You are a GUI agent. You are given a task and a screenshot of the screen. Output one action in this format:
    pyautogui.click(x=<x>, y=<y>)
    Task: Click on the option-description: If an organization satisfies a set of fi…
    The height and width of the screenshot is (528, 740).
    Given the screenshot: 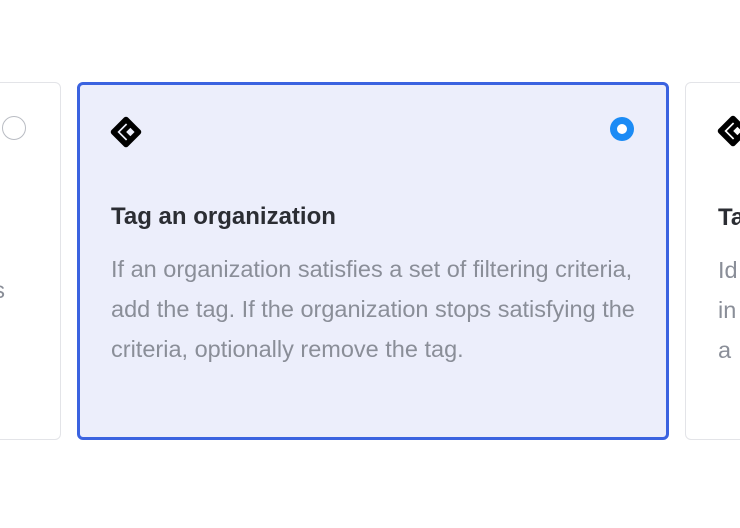 What is the action you would take?
    pyautogui.click(x=373, y=309)
    